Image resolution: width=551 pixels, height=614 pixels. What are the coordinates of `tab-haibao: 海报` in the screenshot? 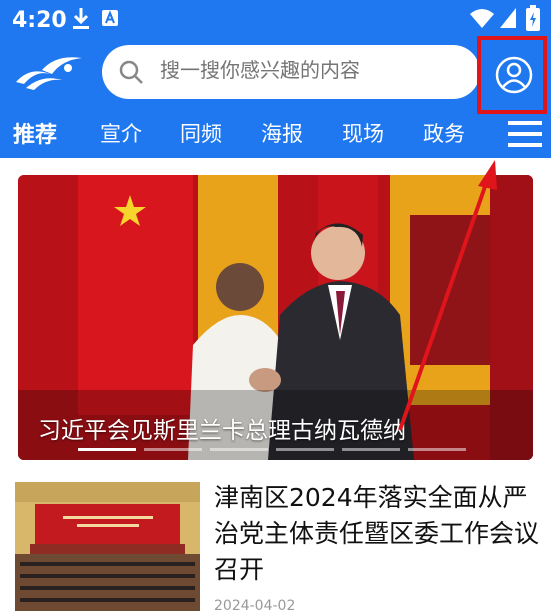 It's located at (282, 133).